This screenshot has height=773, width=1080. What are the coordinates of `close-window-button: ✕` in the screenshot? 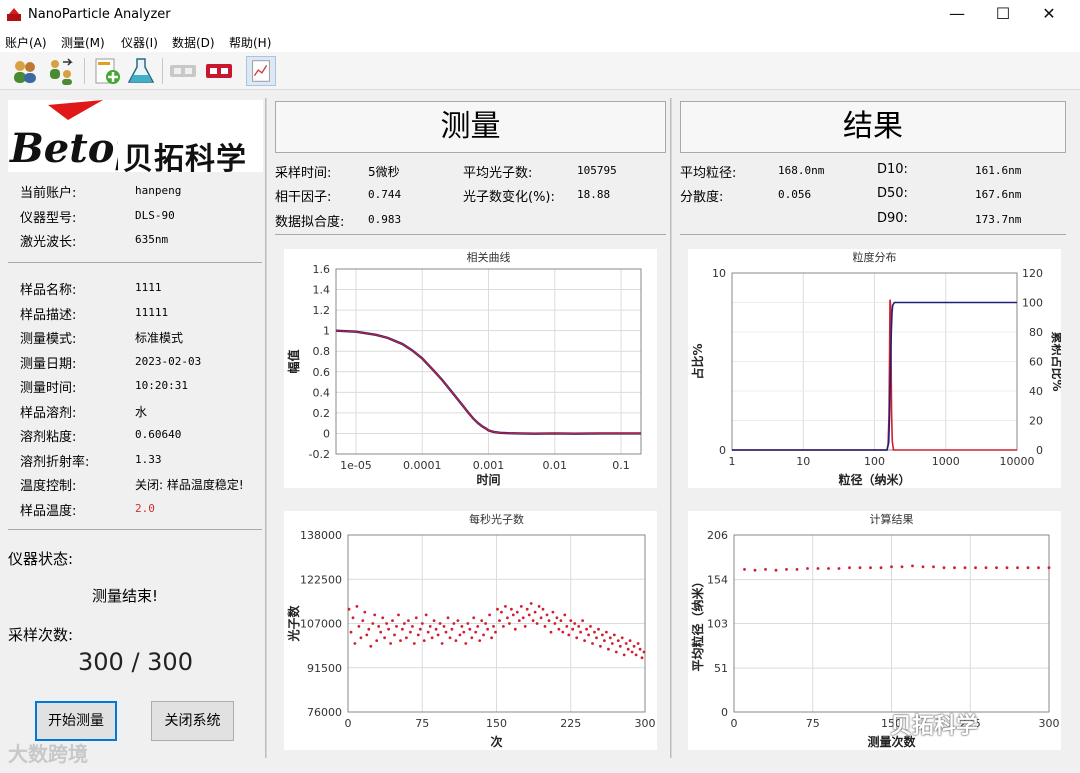 It's located at (1049, 15).